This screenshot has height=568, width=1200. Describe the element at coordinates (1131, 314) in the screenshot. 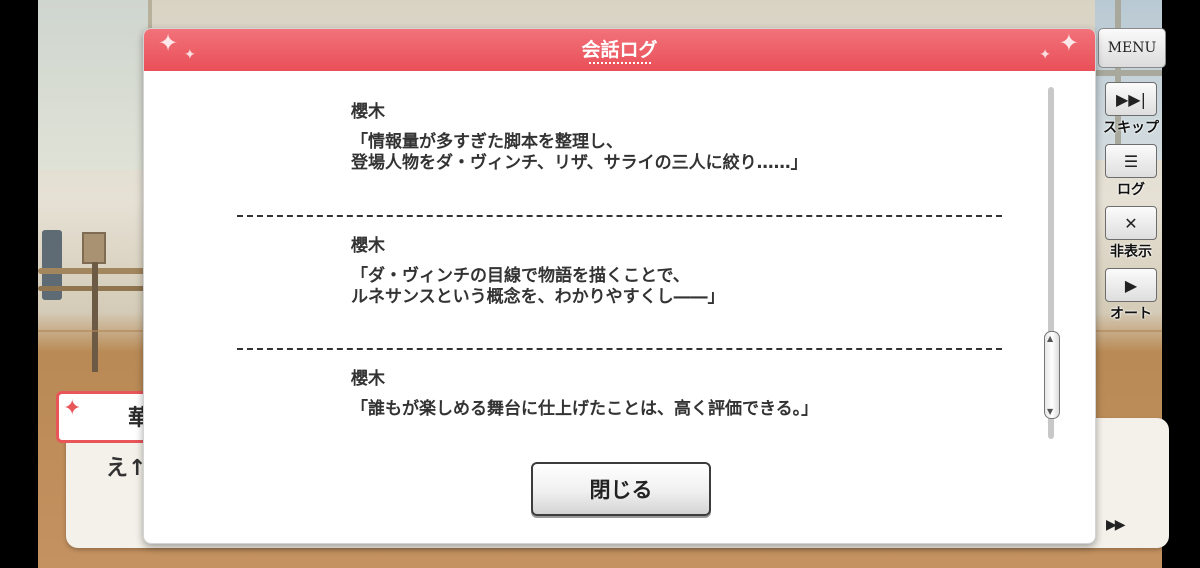

I see `auto-label: オート` at that location.